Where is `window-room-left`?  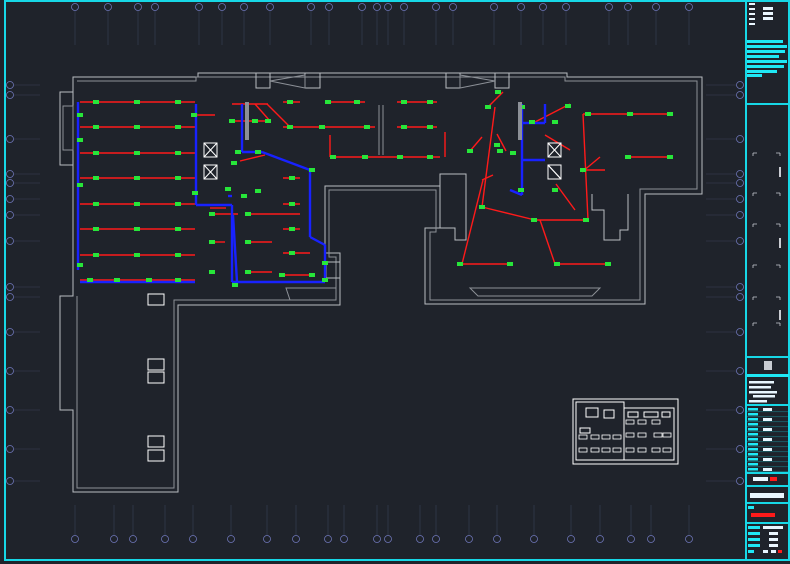
window-room-left is located at coordinates (333, 270).